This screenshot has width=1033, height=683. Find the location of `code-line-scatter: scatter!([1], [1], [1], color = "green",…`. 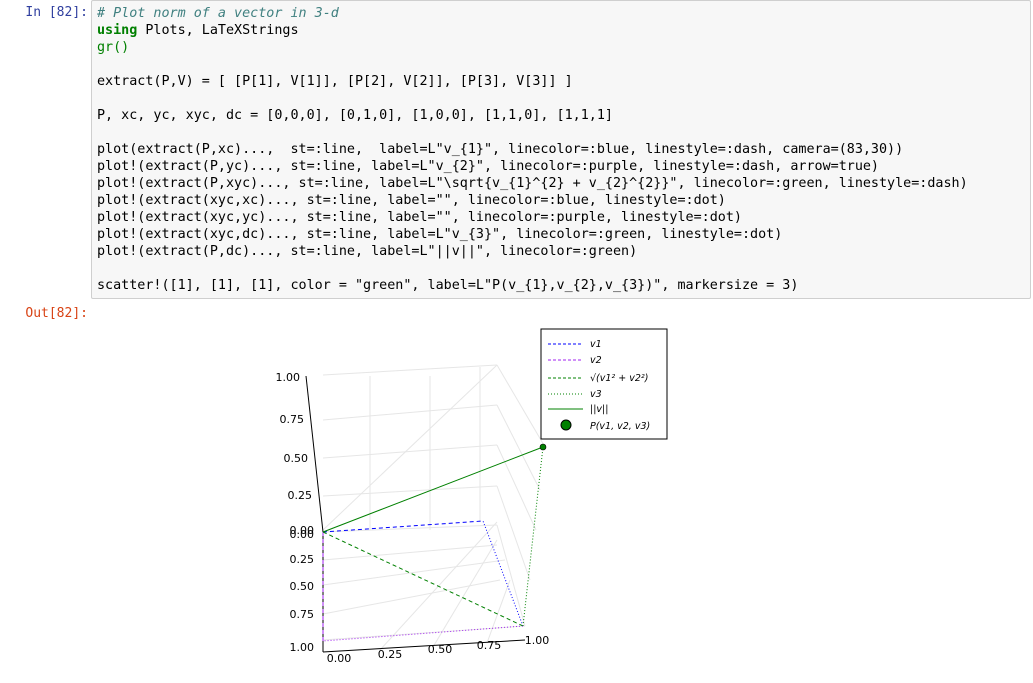

code-line-scatter: scatter!([1], [1], [1], color = "green",… is located at coordinates (448, 285).